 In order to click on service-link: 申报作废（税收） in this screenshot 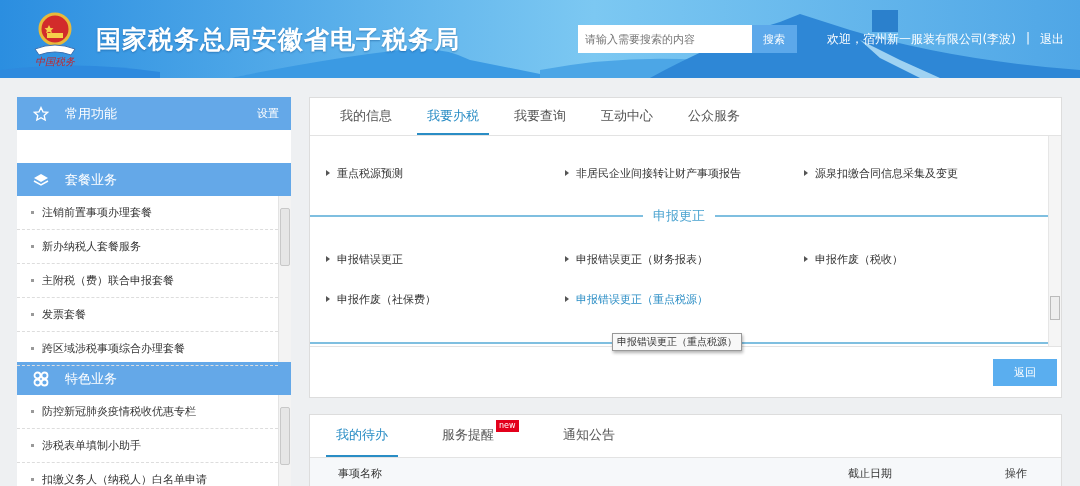, I will do `click(923, 259)`.